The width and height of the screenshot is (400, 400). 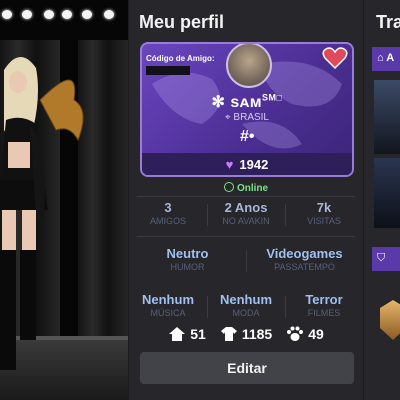 What do you see at coordinates (167, 221) in the screenshot?
I see `stat-label: AMIGOS` at bounding box center [167, 221].